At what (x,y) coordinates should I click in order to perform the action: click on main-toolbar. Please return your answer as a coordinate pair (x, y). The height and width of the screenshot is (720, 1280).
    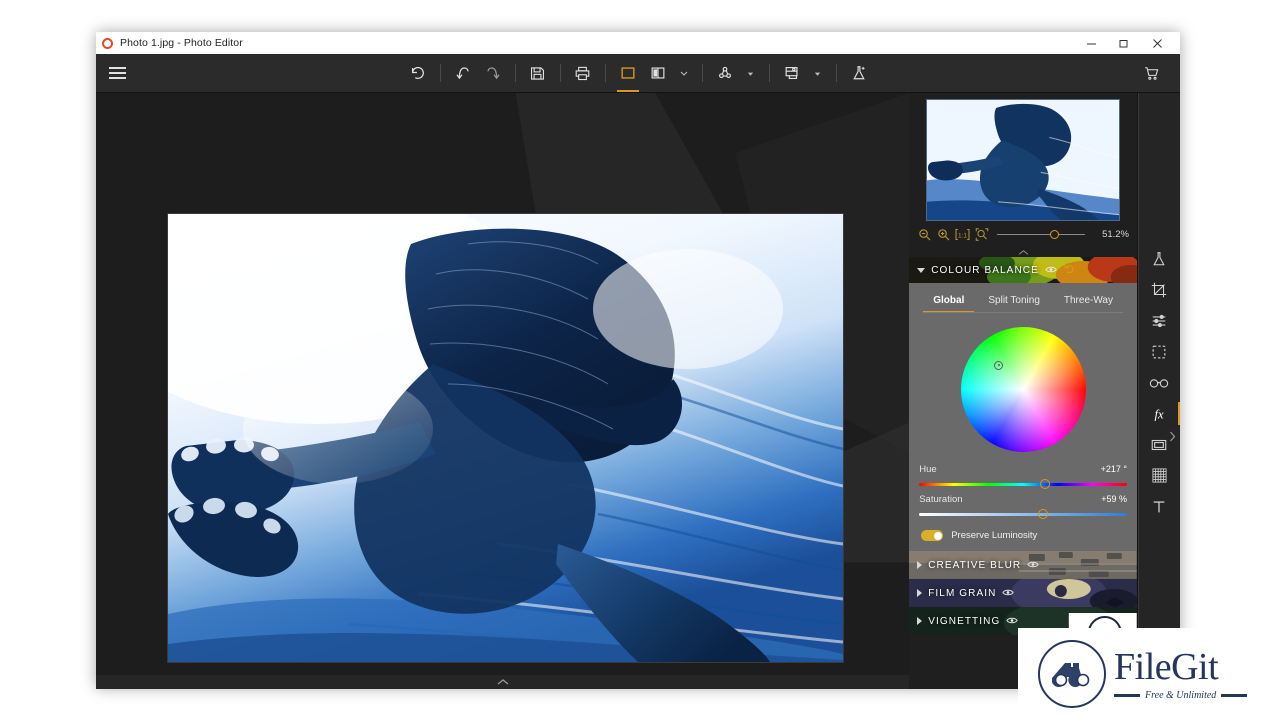
    Looking at the image, I should click on (638, 73).